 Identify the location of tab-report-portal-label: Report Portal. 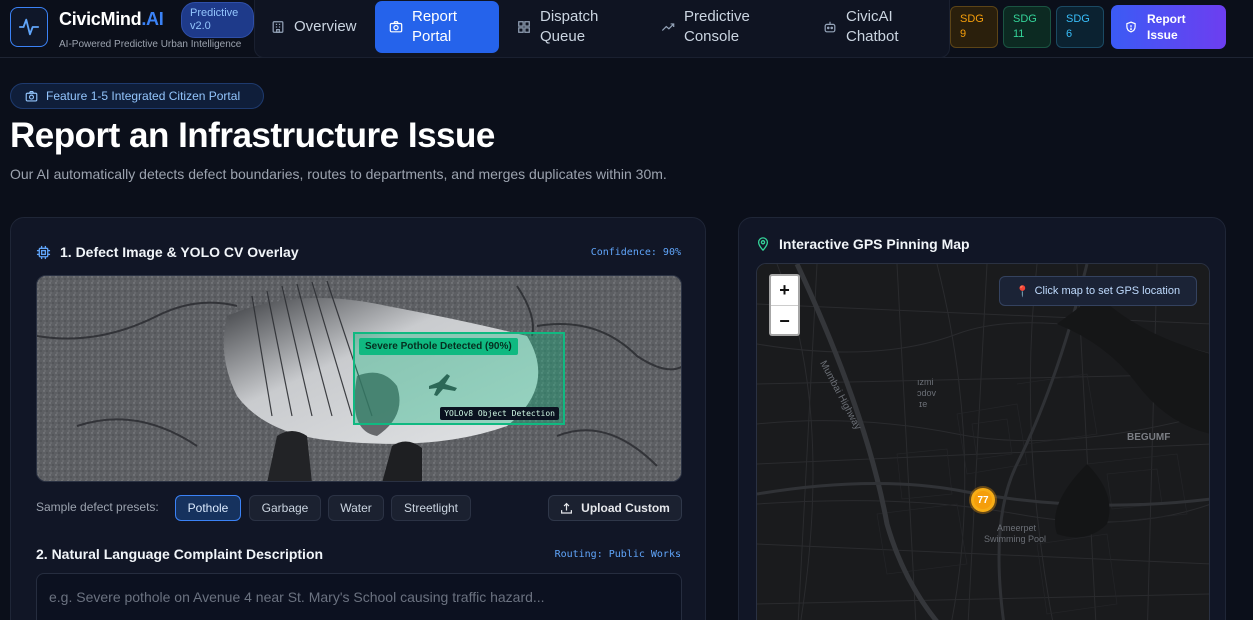
(435, 26).